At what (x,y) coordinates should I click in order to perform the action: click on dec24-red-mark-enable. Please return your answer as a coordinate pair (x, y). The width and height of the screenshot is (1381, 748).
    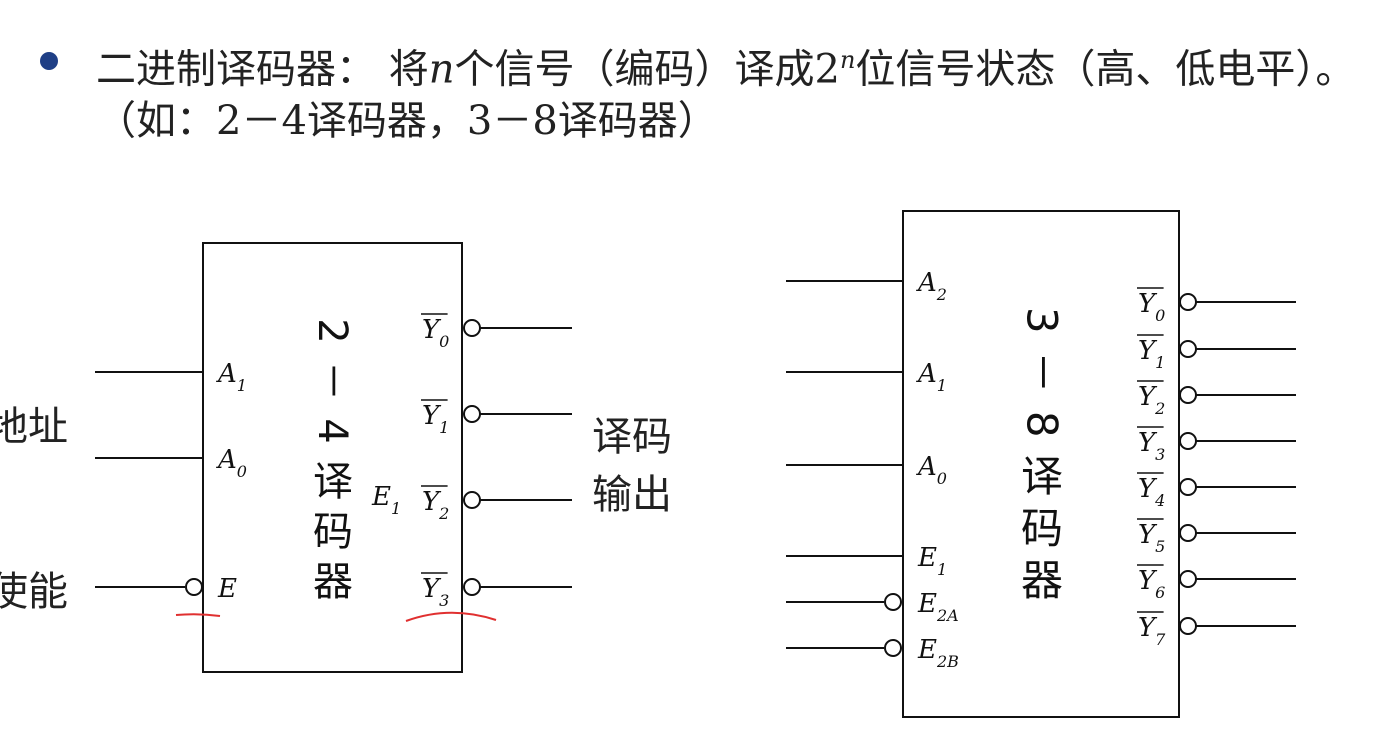
    Looking at the image, I should click on (198, 615).